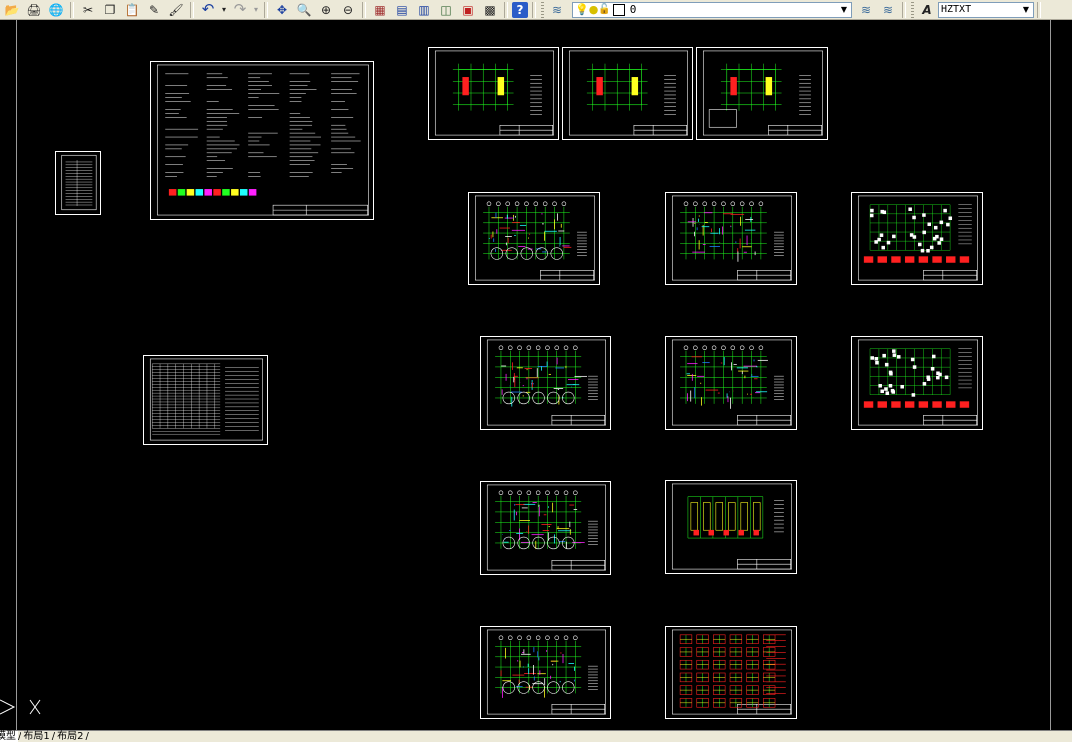 This screenshot has width=1072, height=742. I want to click on text-style-icon: A, so click(927, 10).